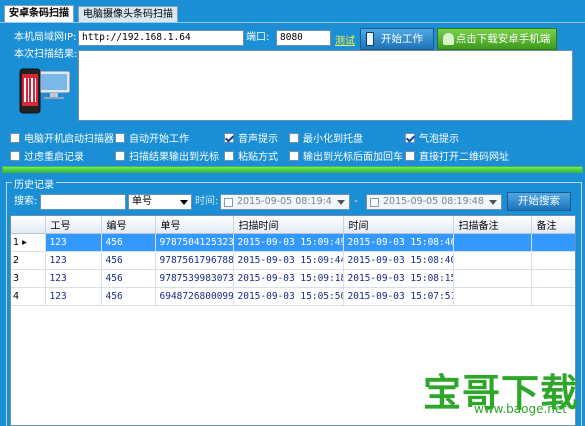  Describe the element at coordinates (439, 139) in the screenshot. I see `option-label: 气泡提示` at that location.